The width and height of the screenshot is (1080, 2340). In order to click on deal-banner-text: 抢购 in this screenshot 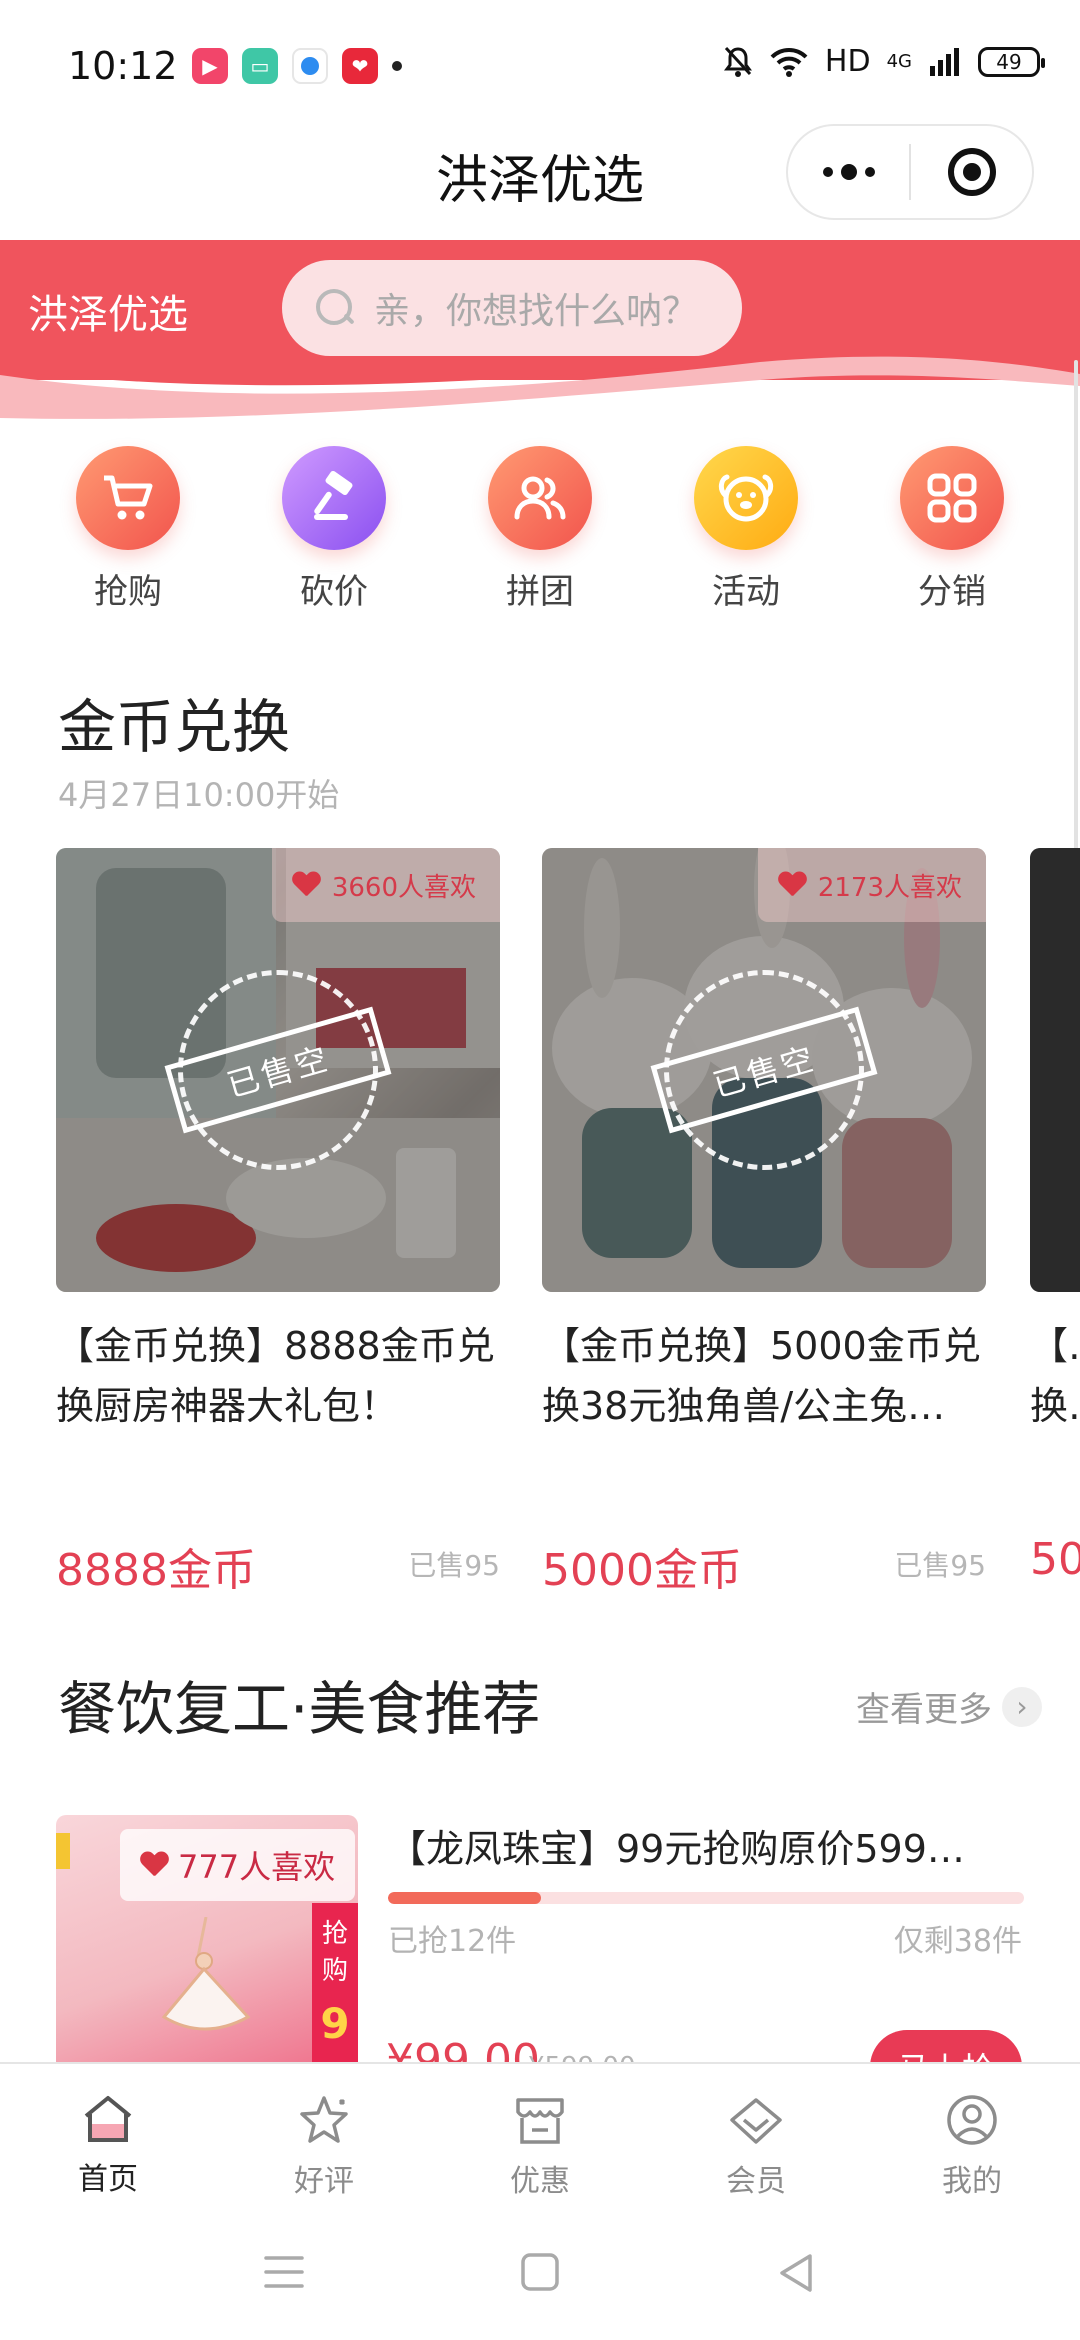, I will do `click(334, 1952)`.